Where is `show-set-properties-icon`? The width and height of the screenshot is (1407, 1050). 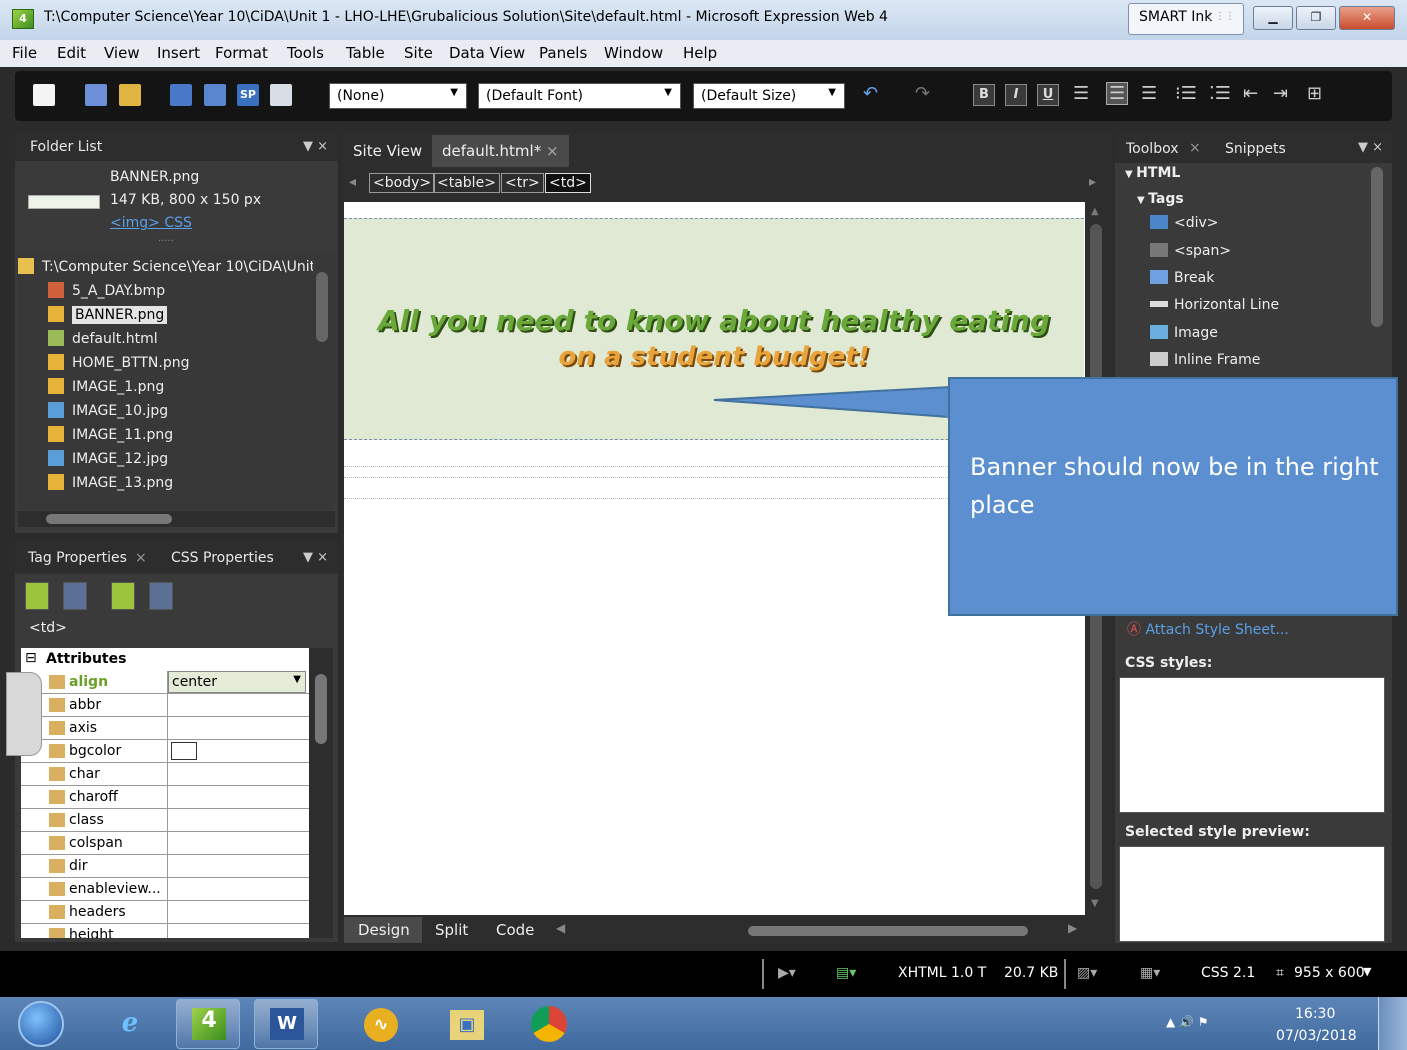 show-set-properties-icon is located at coordinates (123, 596).